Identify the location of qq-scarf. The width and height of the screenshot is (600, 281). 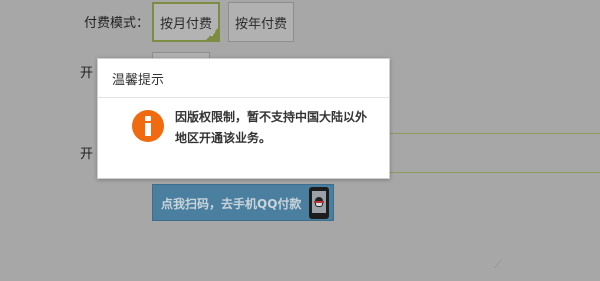
(319, 202).